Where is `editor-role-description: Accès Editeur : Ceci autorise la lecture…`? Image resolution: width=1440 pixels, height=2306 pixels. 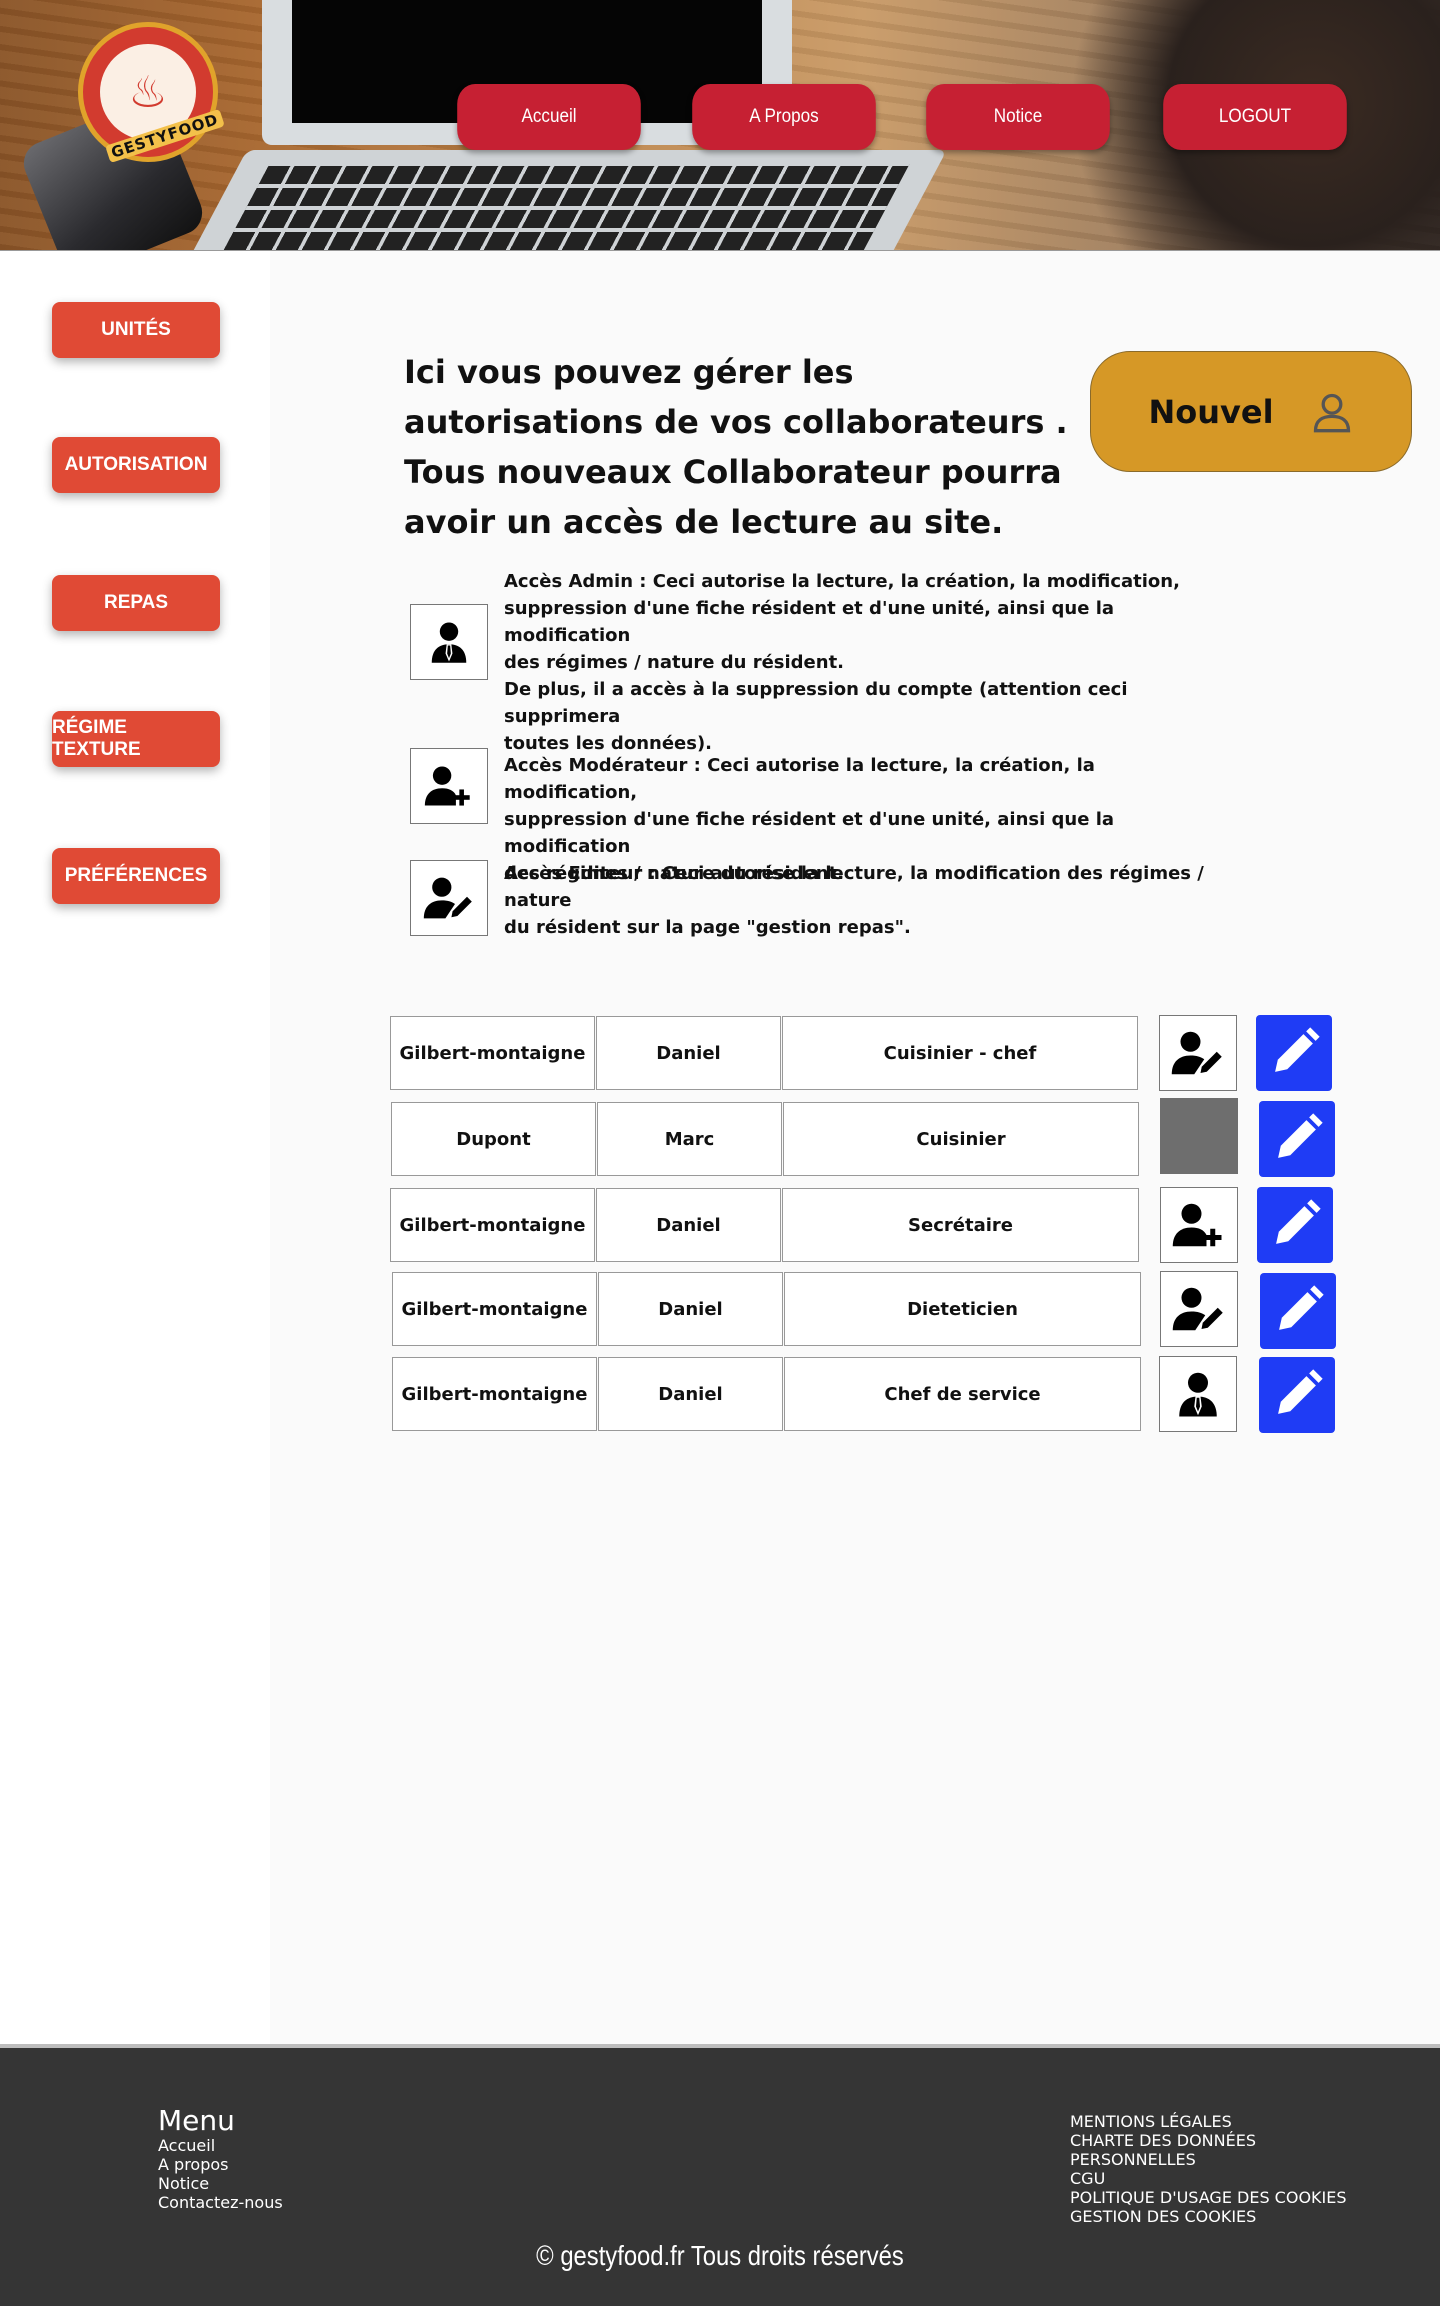 editor-role-description: Accès Editeur : Ceci autorise la lecture… is located at coordinates (864, 900).